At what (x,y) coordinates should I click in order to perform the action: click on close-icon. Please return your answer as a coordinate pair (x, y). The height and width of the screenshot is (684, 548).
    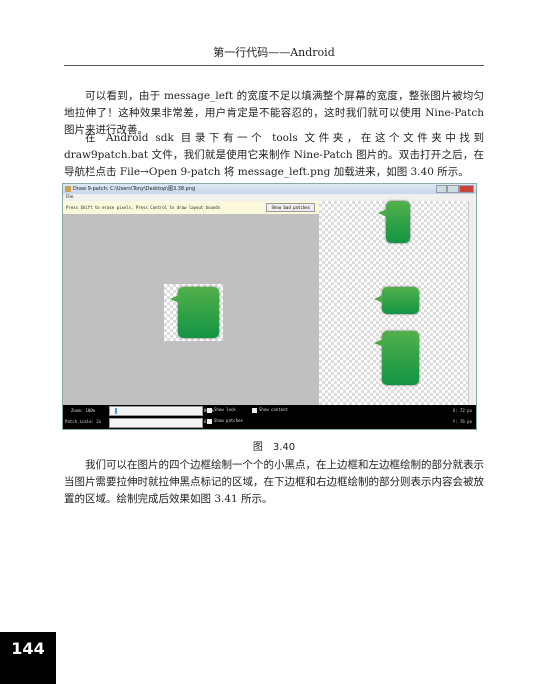
    Looking at the image, I should click on (466, 189).